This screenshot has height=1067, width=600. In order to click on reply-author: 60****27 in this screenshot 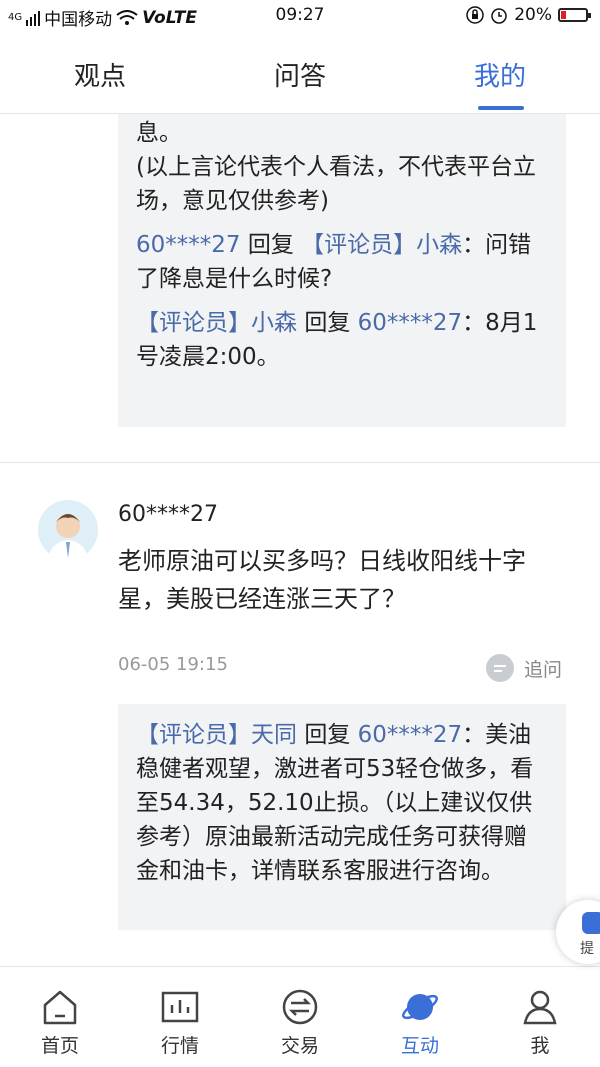, I will do `click(188, 245)`.